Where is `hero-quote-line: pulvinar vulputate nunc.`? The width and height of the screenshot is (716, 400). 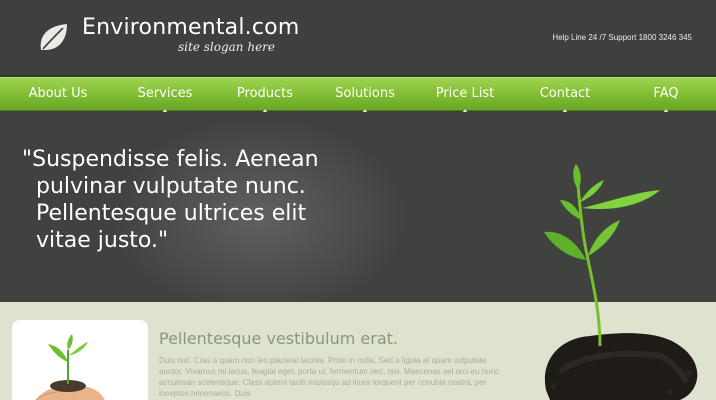
hero-quote-line: pulvinar vulputate nunc. is located at coordinates (171, 186).